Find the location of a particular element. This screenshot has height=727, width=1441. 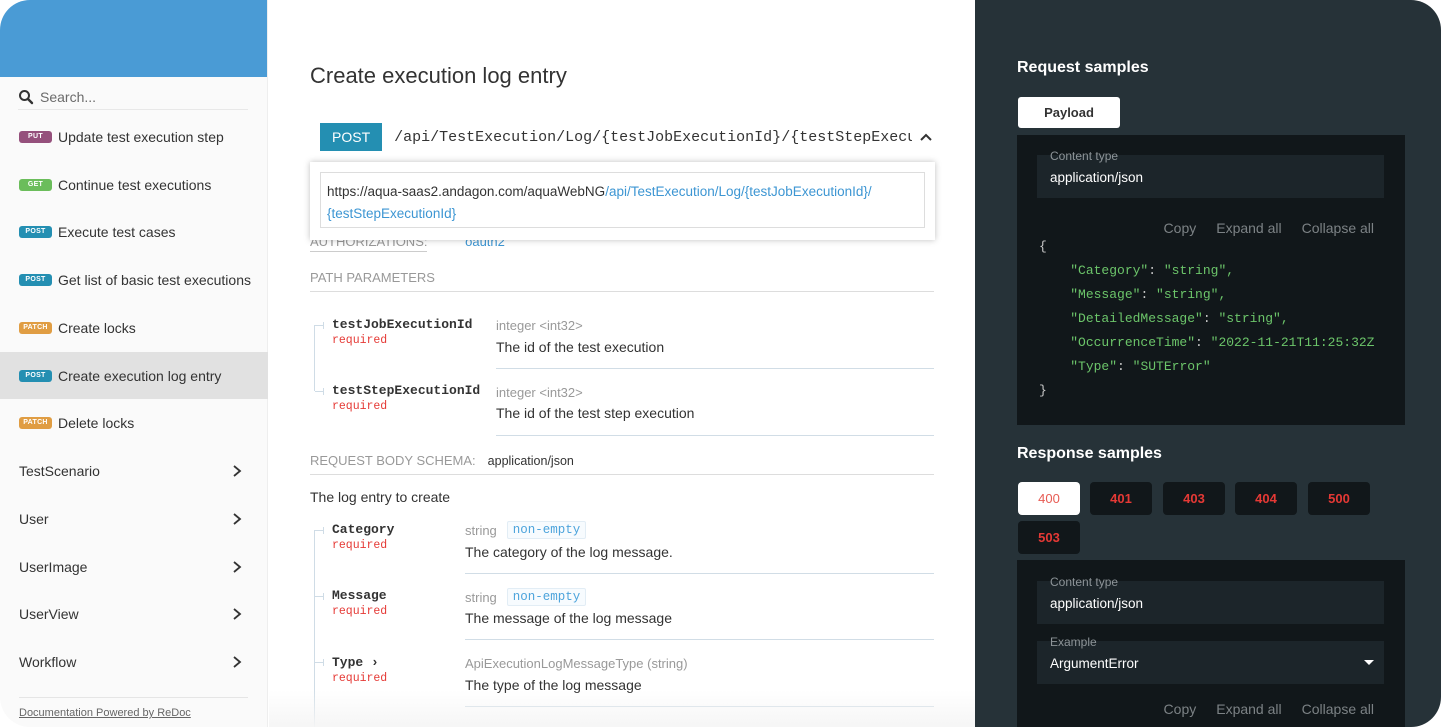

tab-status-503: 503 is located at coordinates (1049, 537).